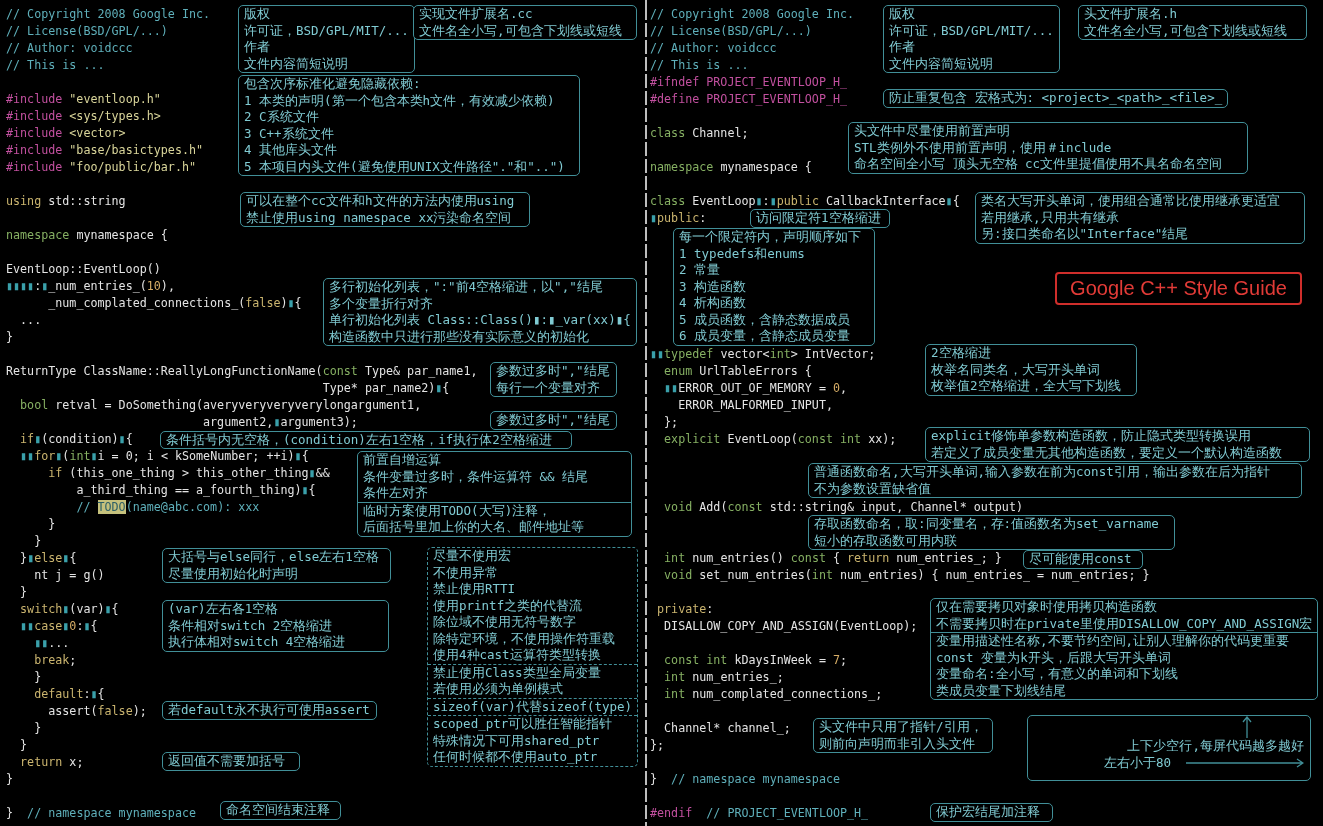  Describe the element at coordinates (759, 813) in the screenshot. I see `code-line: #endif // PROJECT_EVENTLOOP_H_` at that location.